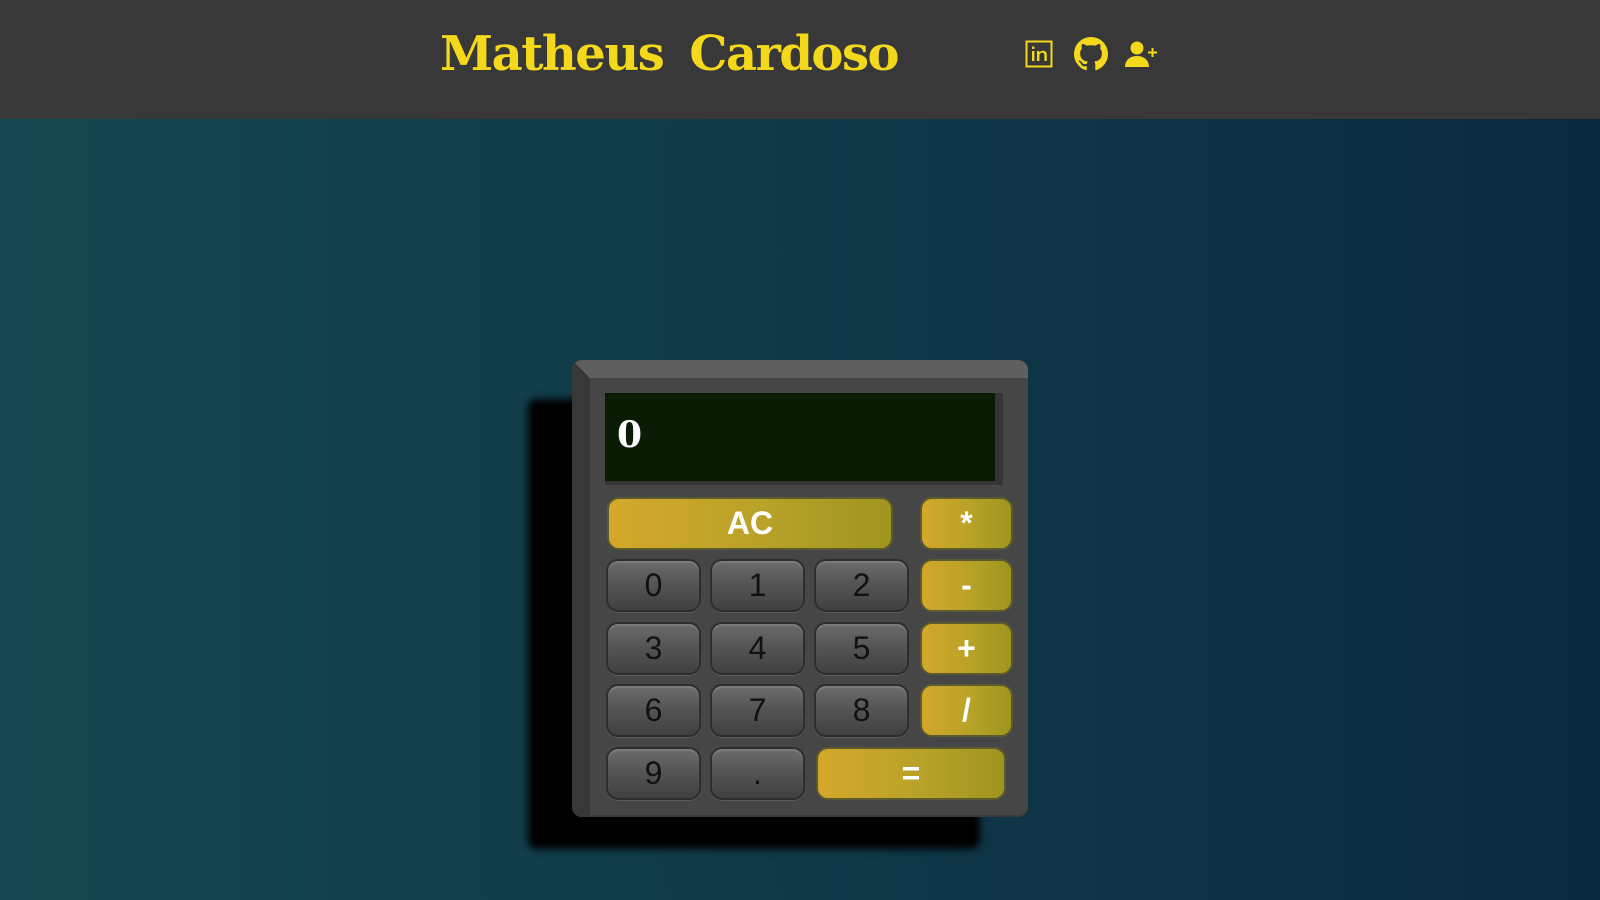  I want to click on linkedin-link, so click(1039, 54).